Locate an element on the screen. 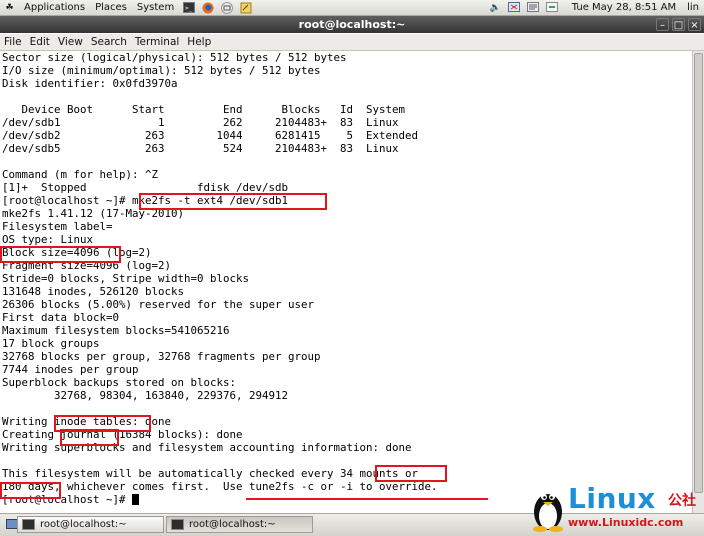 This screenshot has width=704, height=536. terminal-line: Command (m for help): ^Z is located at coordinates (80, 174).